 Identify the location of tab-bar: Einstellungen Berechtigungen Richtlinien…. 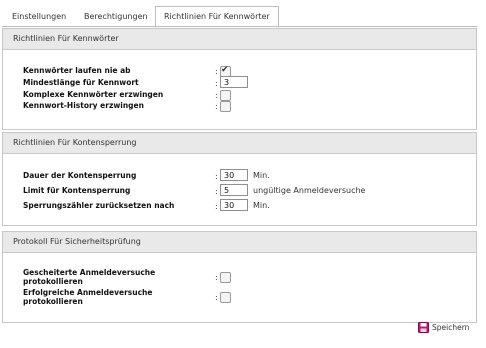
(242, 17).